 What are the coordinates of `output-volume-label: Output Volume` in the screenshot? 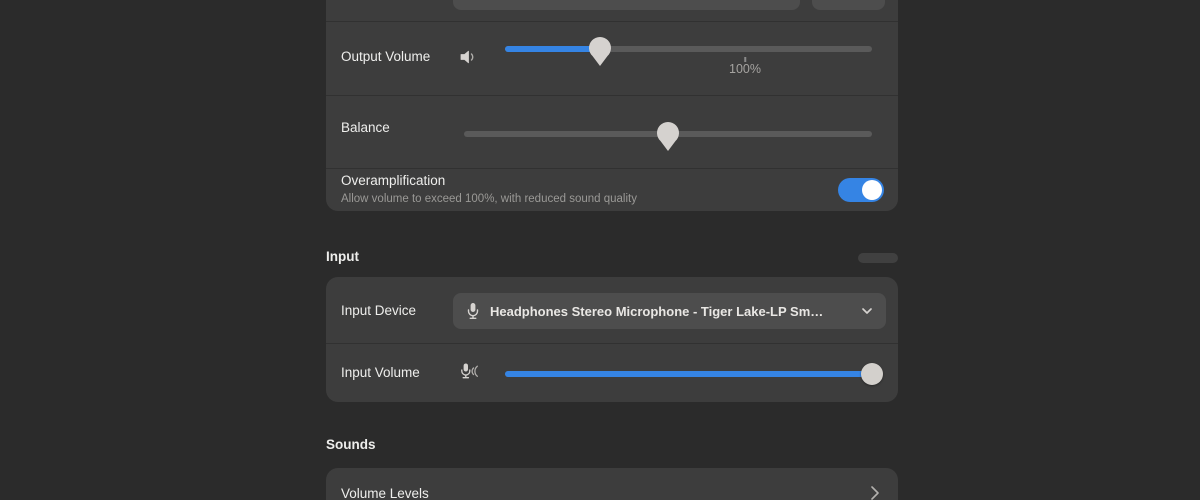 It's located at (386, 56).